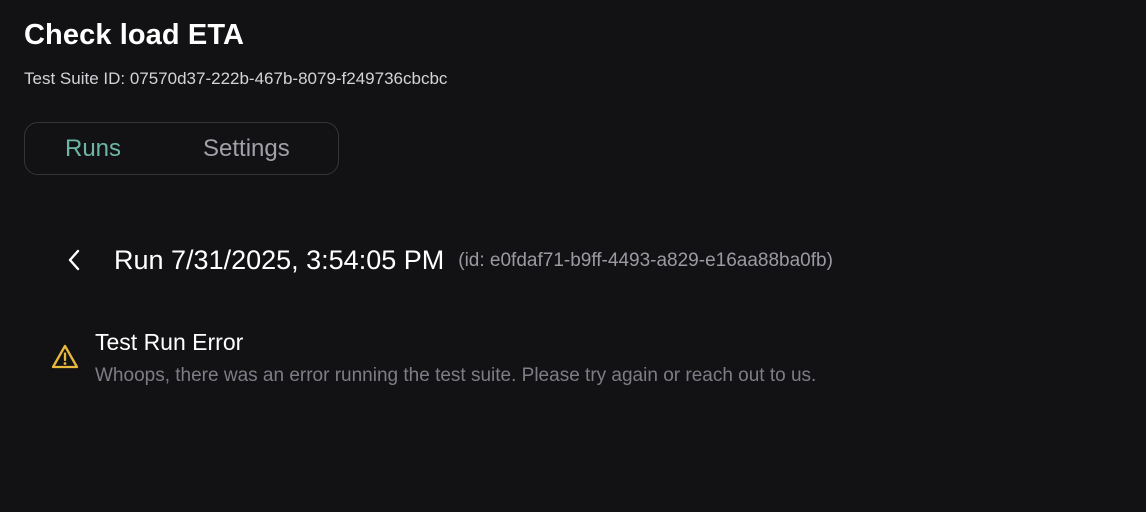 This screenshot has width=1146, height=512. What do you see at coordinates (134, 35) in the screenshot?
I see `page-title: Check load ETA` at bounding box center [134, 35].